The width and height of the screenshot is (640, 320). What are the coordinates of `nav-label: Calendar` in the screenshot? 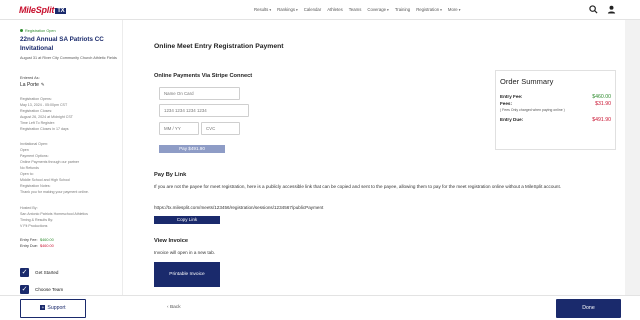 It's located at (312, 9).